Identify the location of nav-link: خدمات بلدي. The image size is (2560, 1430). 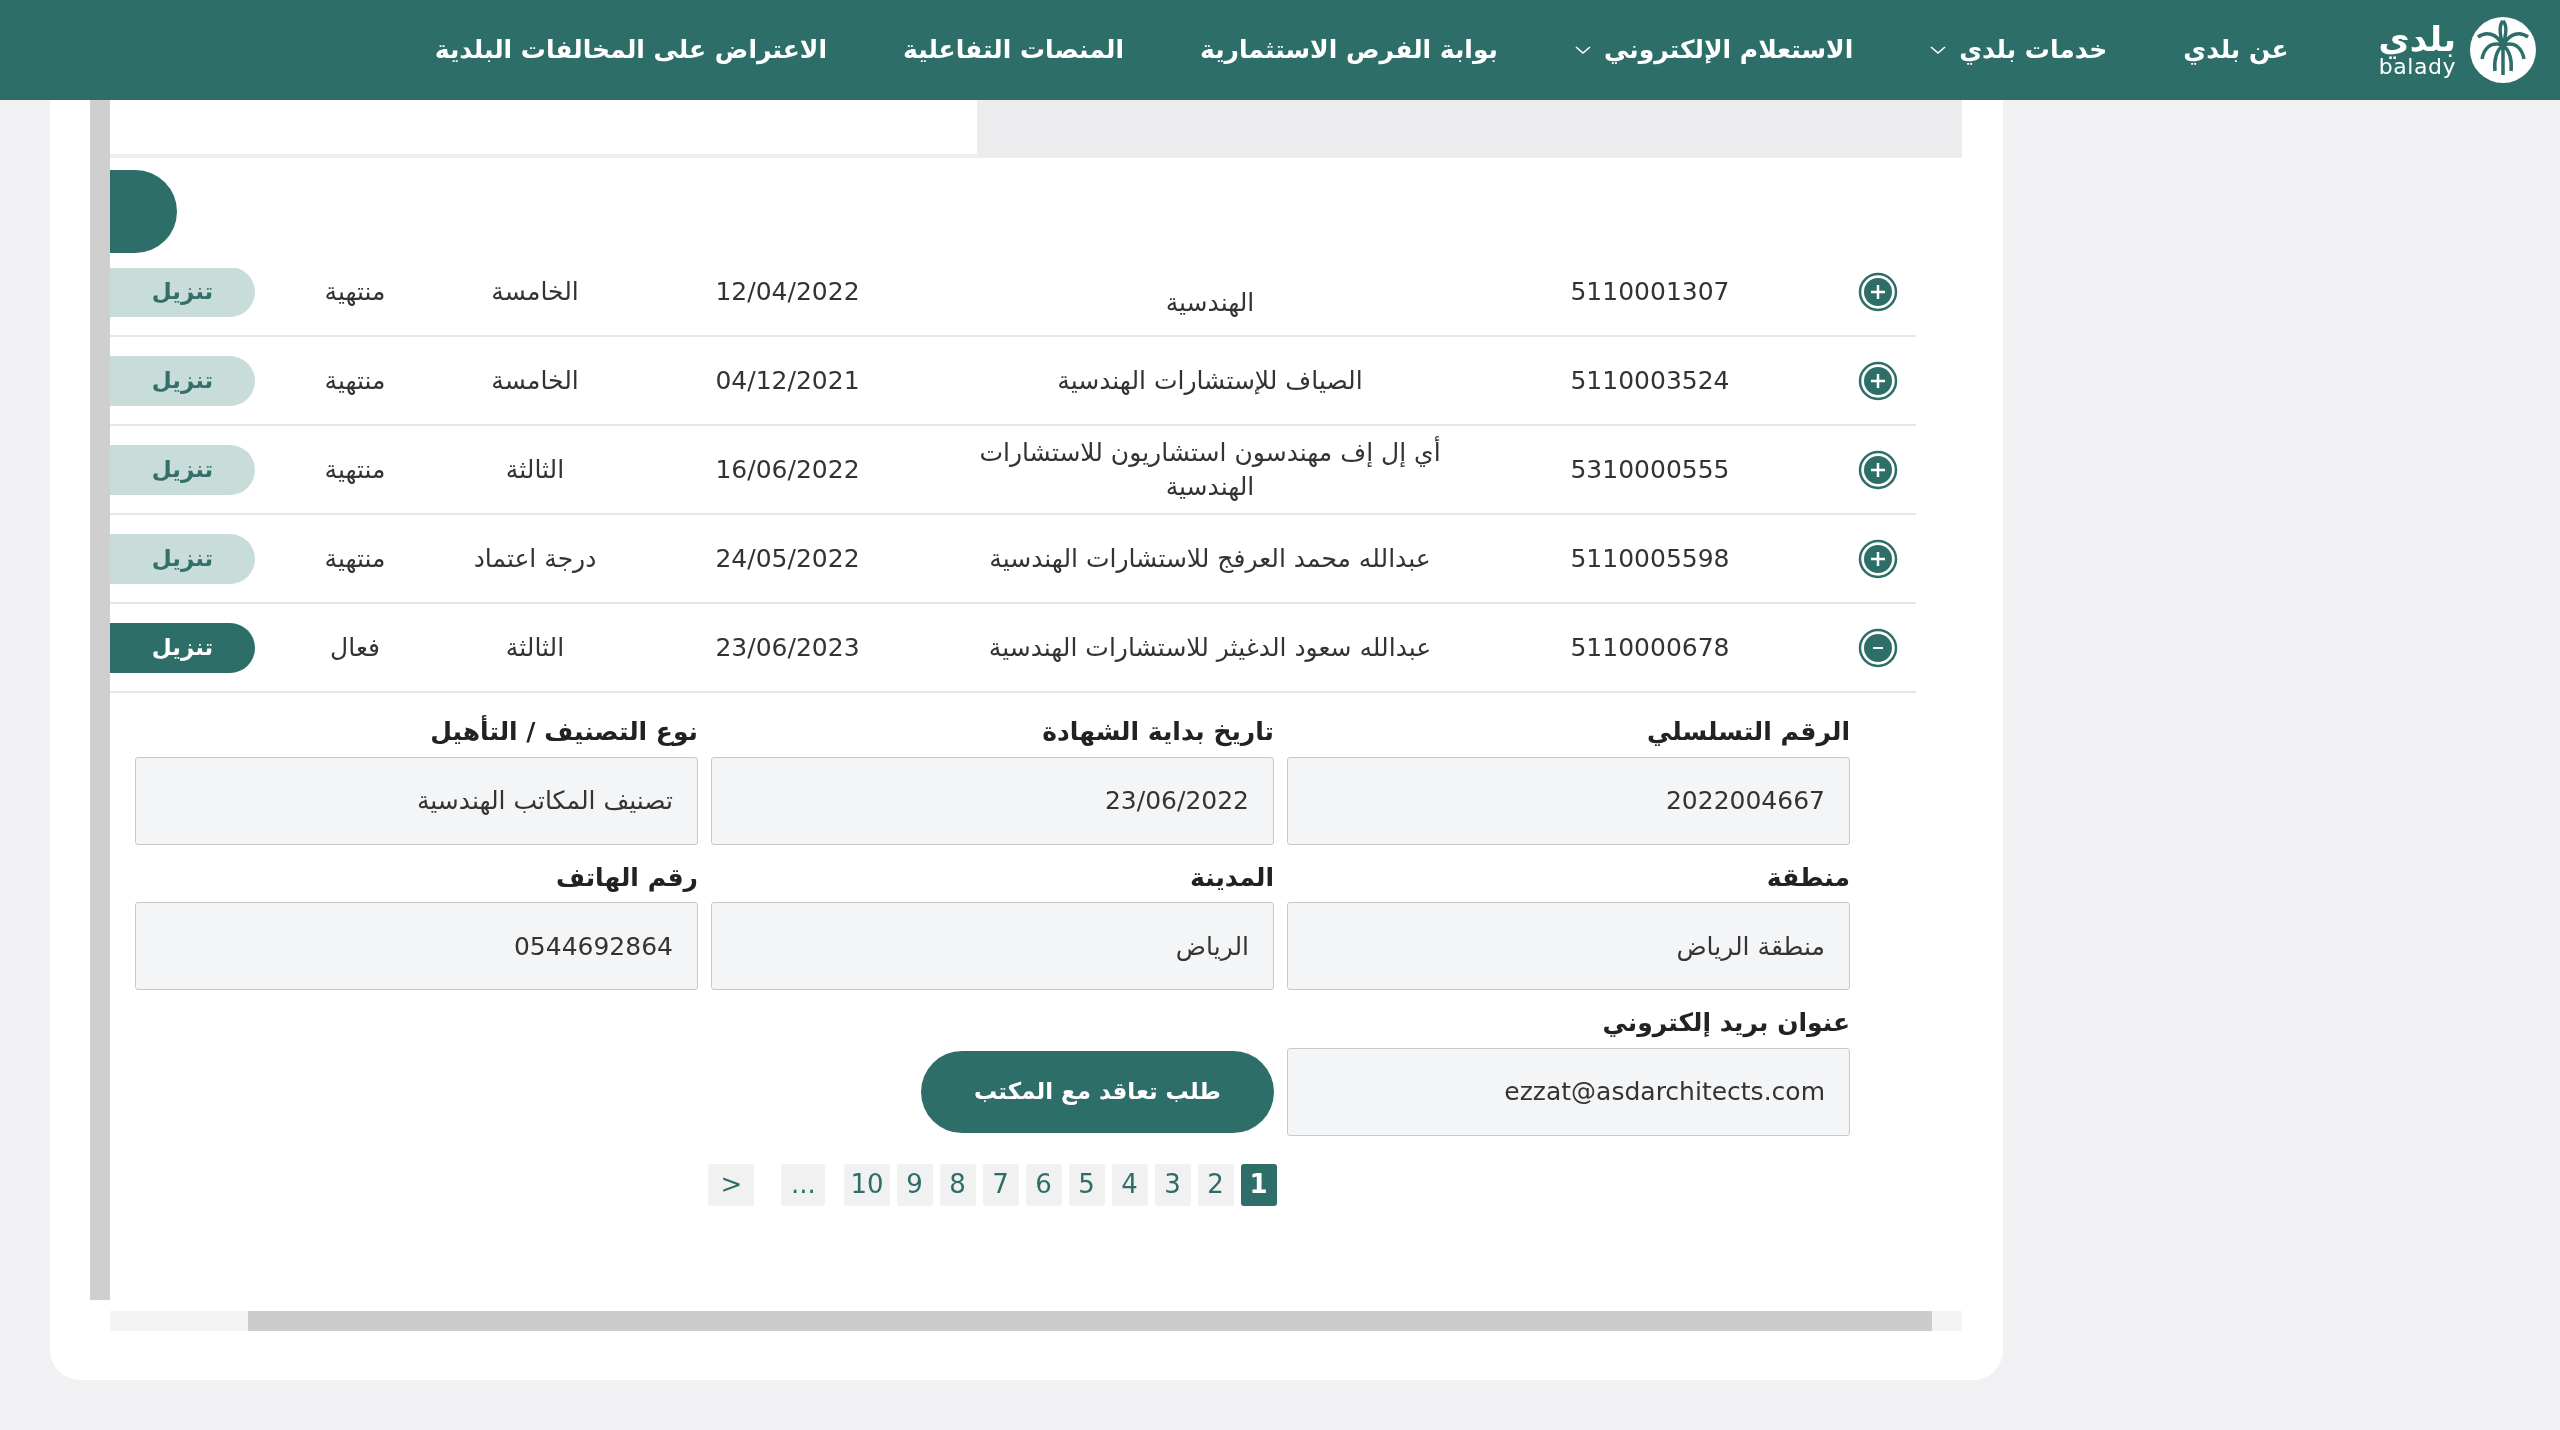
(2018, 50).